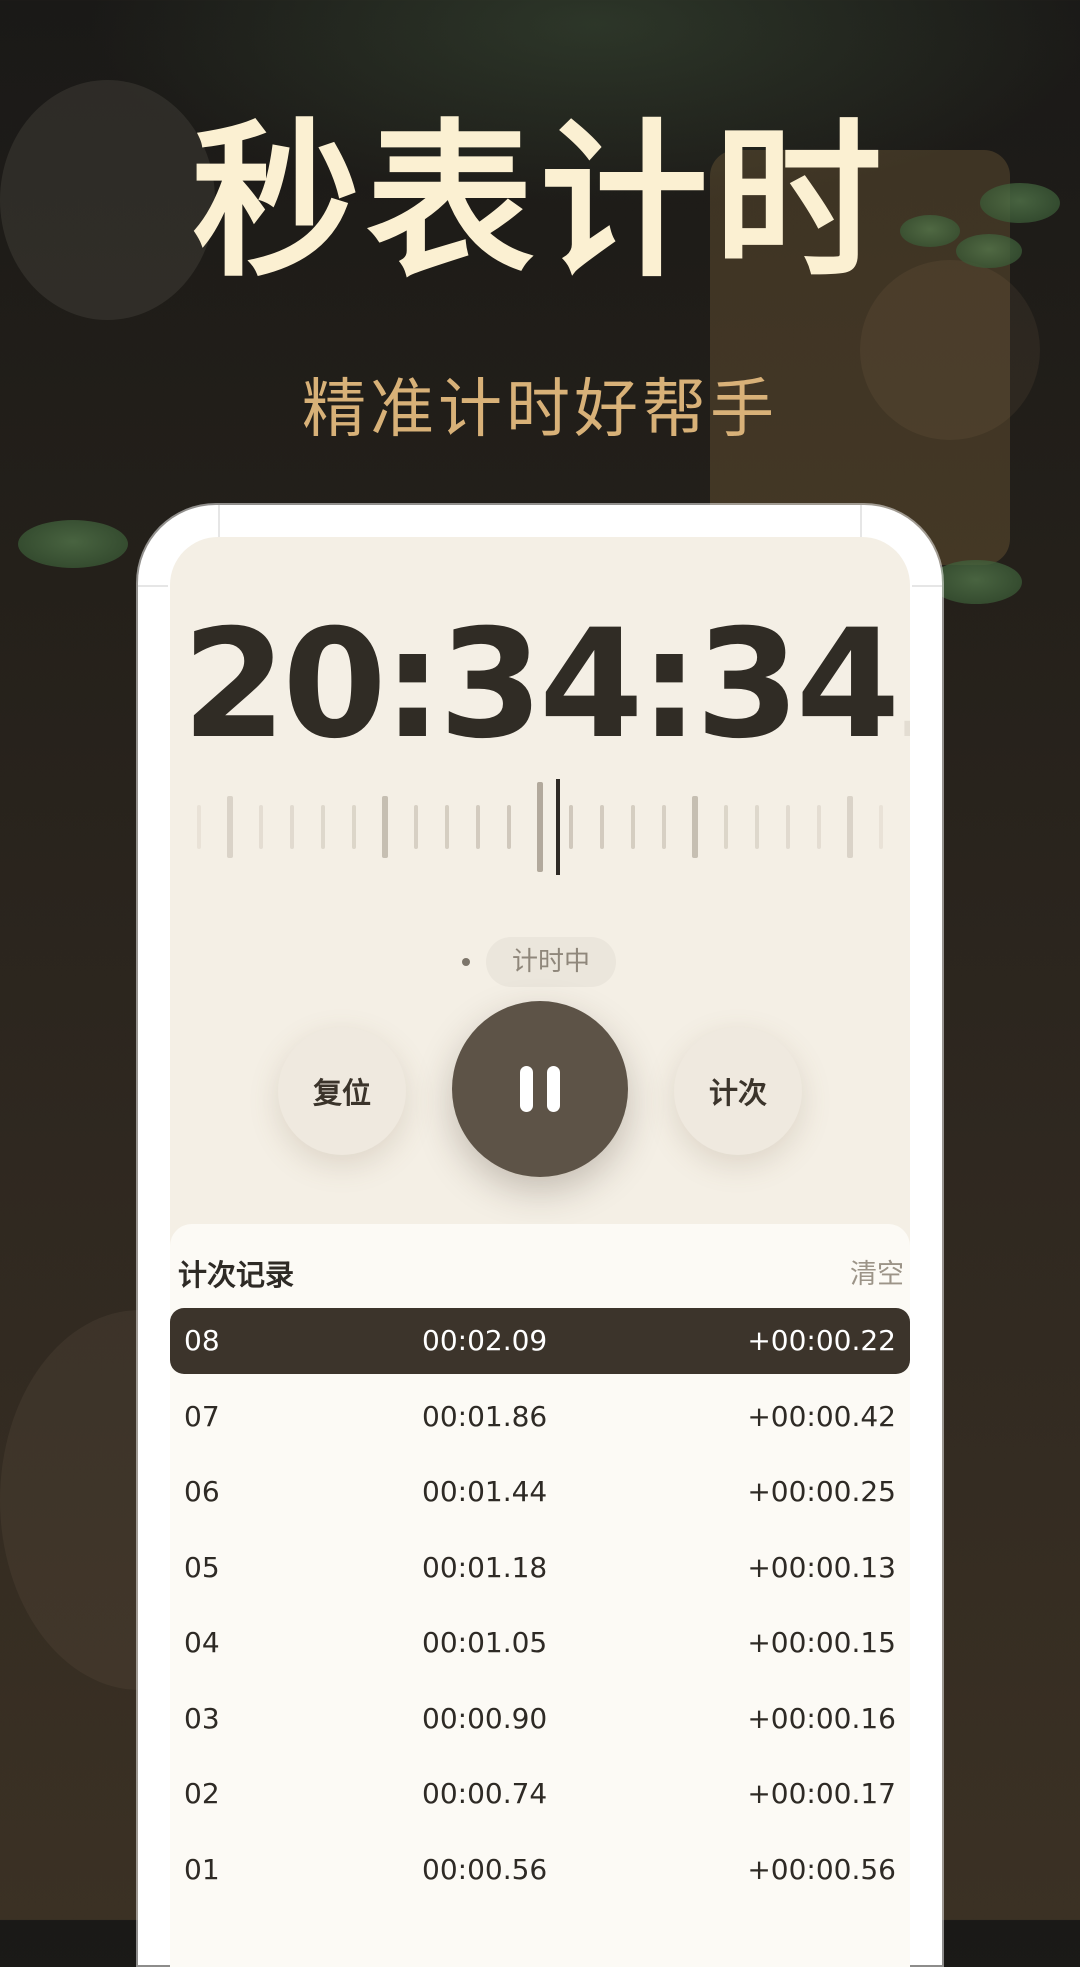  I want to click on lap-split-time: +00:00.42, so click(821, 1416).